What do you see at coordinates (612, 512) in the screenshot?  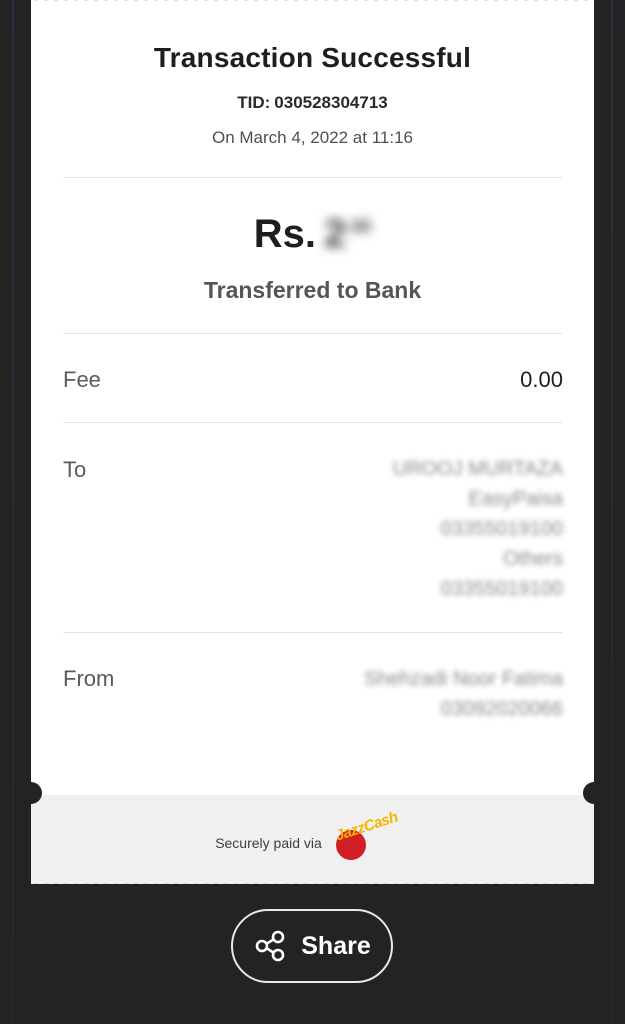 I see `frame-edge-right` at bounding box center [612, 512].